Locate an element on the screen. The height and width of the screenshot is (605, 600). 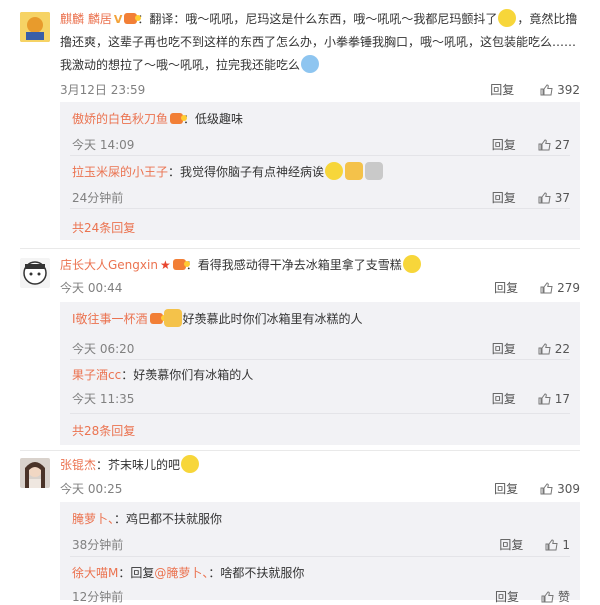
username: 张锟杰 is located at coordinates (78, 465).